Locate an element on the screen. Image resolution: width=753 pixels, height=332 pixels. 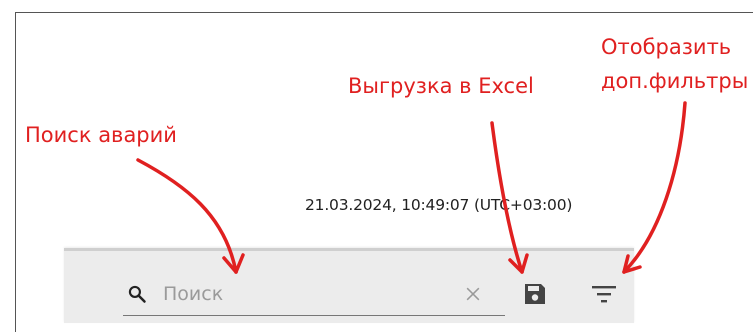
annotation-search-label: Поиск аварий is located at coordinates (101, 135).